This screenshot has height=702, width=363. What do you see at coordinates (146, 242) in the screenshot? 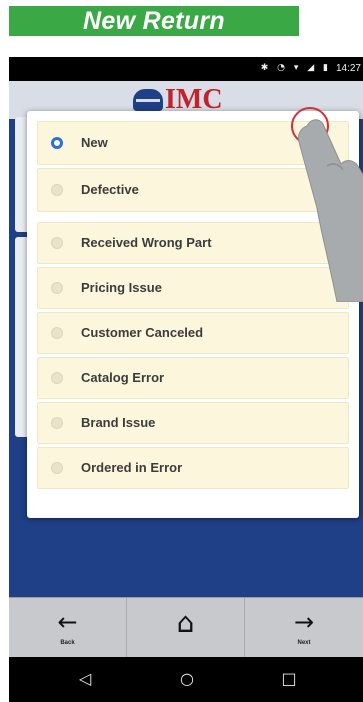
I see `option-label: Received Wrong Part` at bounding box center [146, 242].